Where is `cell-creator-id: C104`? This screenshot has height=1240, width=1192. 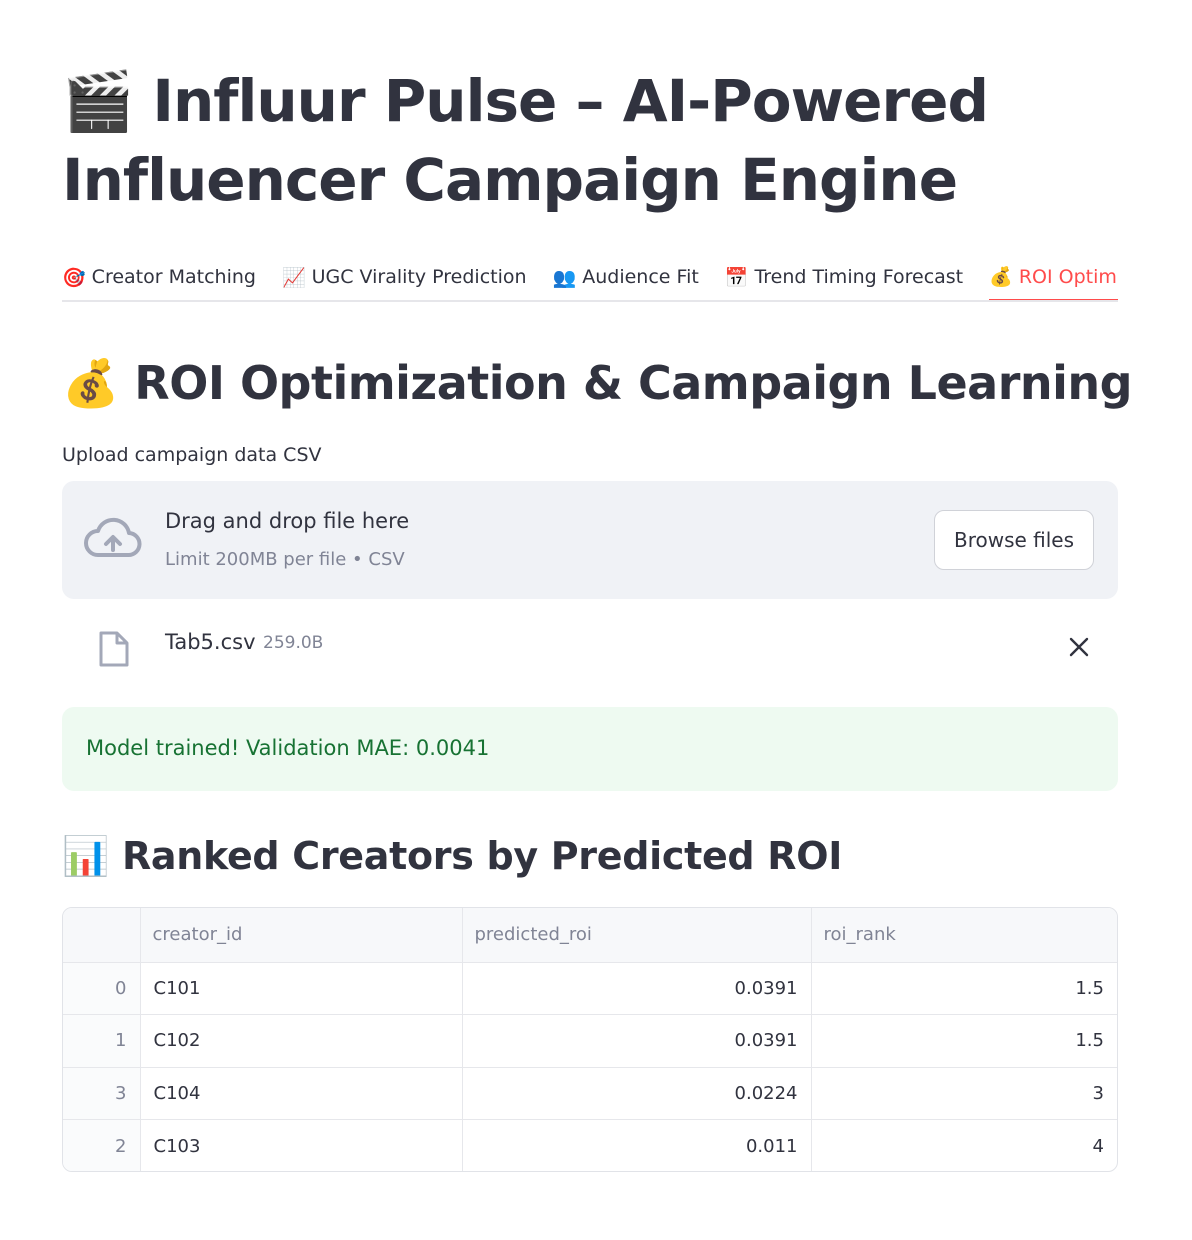
cell-creator-id: C104 is located at coordinates (301, 1093).